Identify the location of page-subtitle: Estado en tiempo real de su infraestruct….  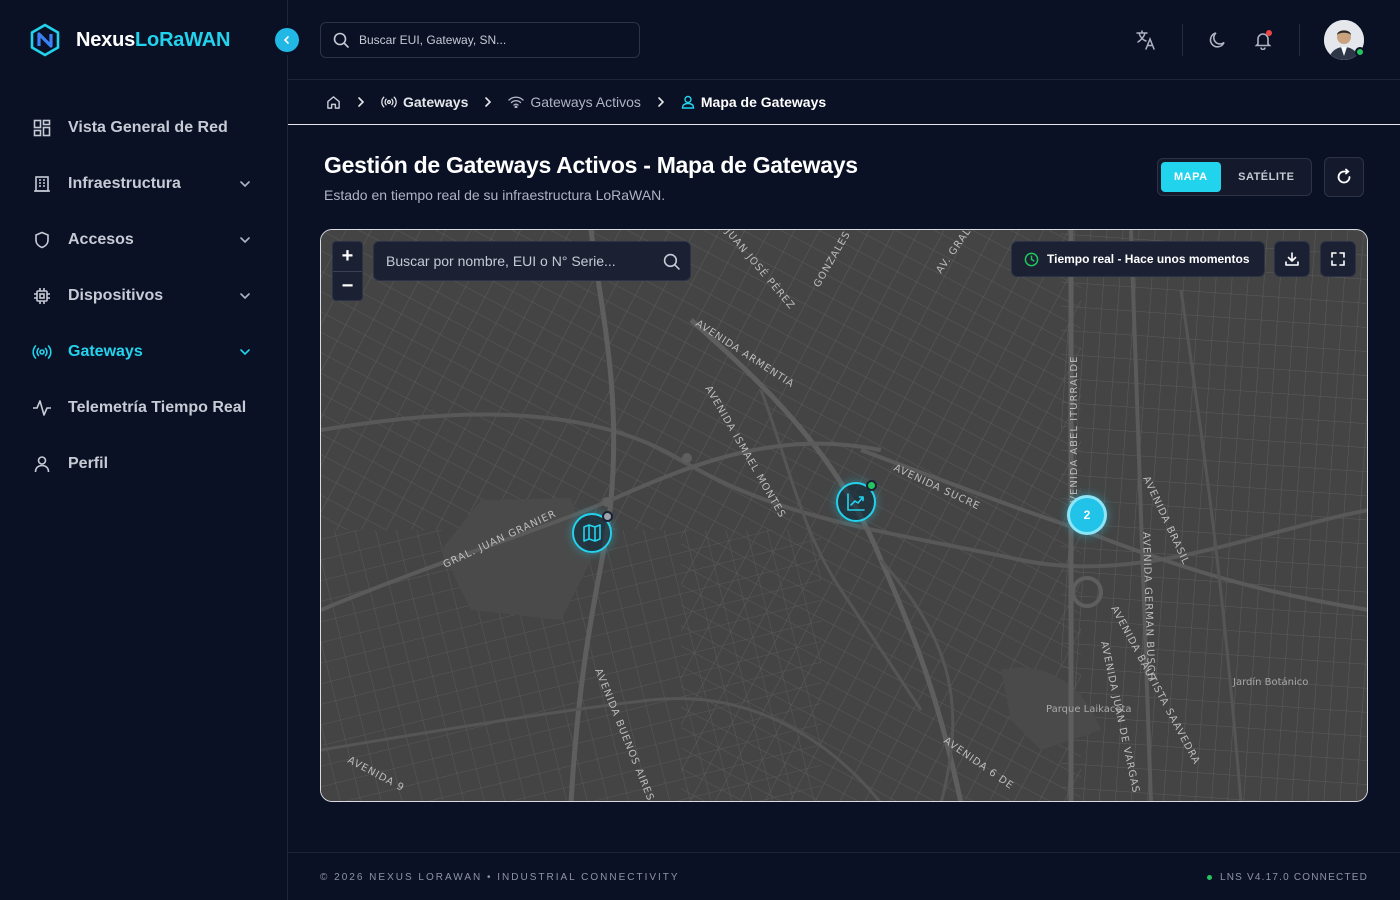
(495, 195).